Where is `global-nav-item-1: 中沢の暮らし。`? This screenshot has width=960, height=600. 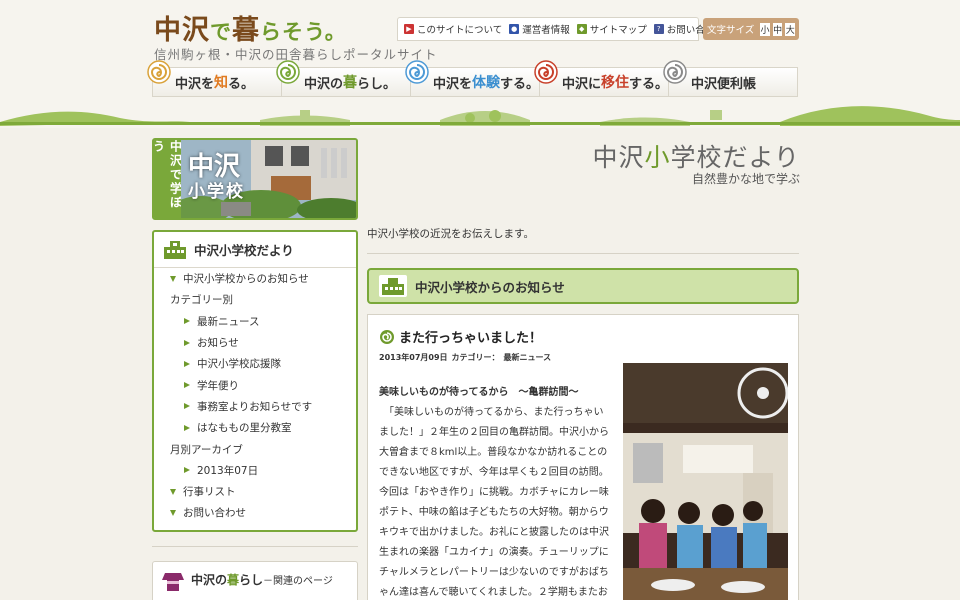 global-nav-item-1: 中沢の暮らし。 is located at coordinates (343, 78).